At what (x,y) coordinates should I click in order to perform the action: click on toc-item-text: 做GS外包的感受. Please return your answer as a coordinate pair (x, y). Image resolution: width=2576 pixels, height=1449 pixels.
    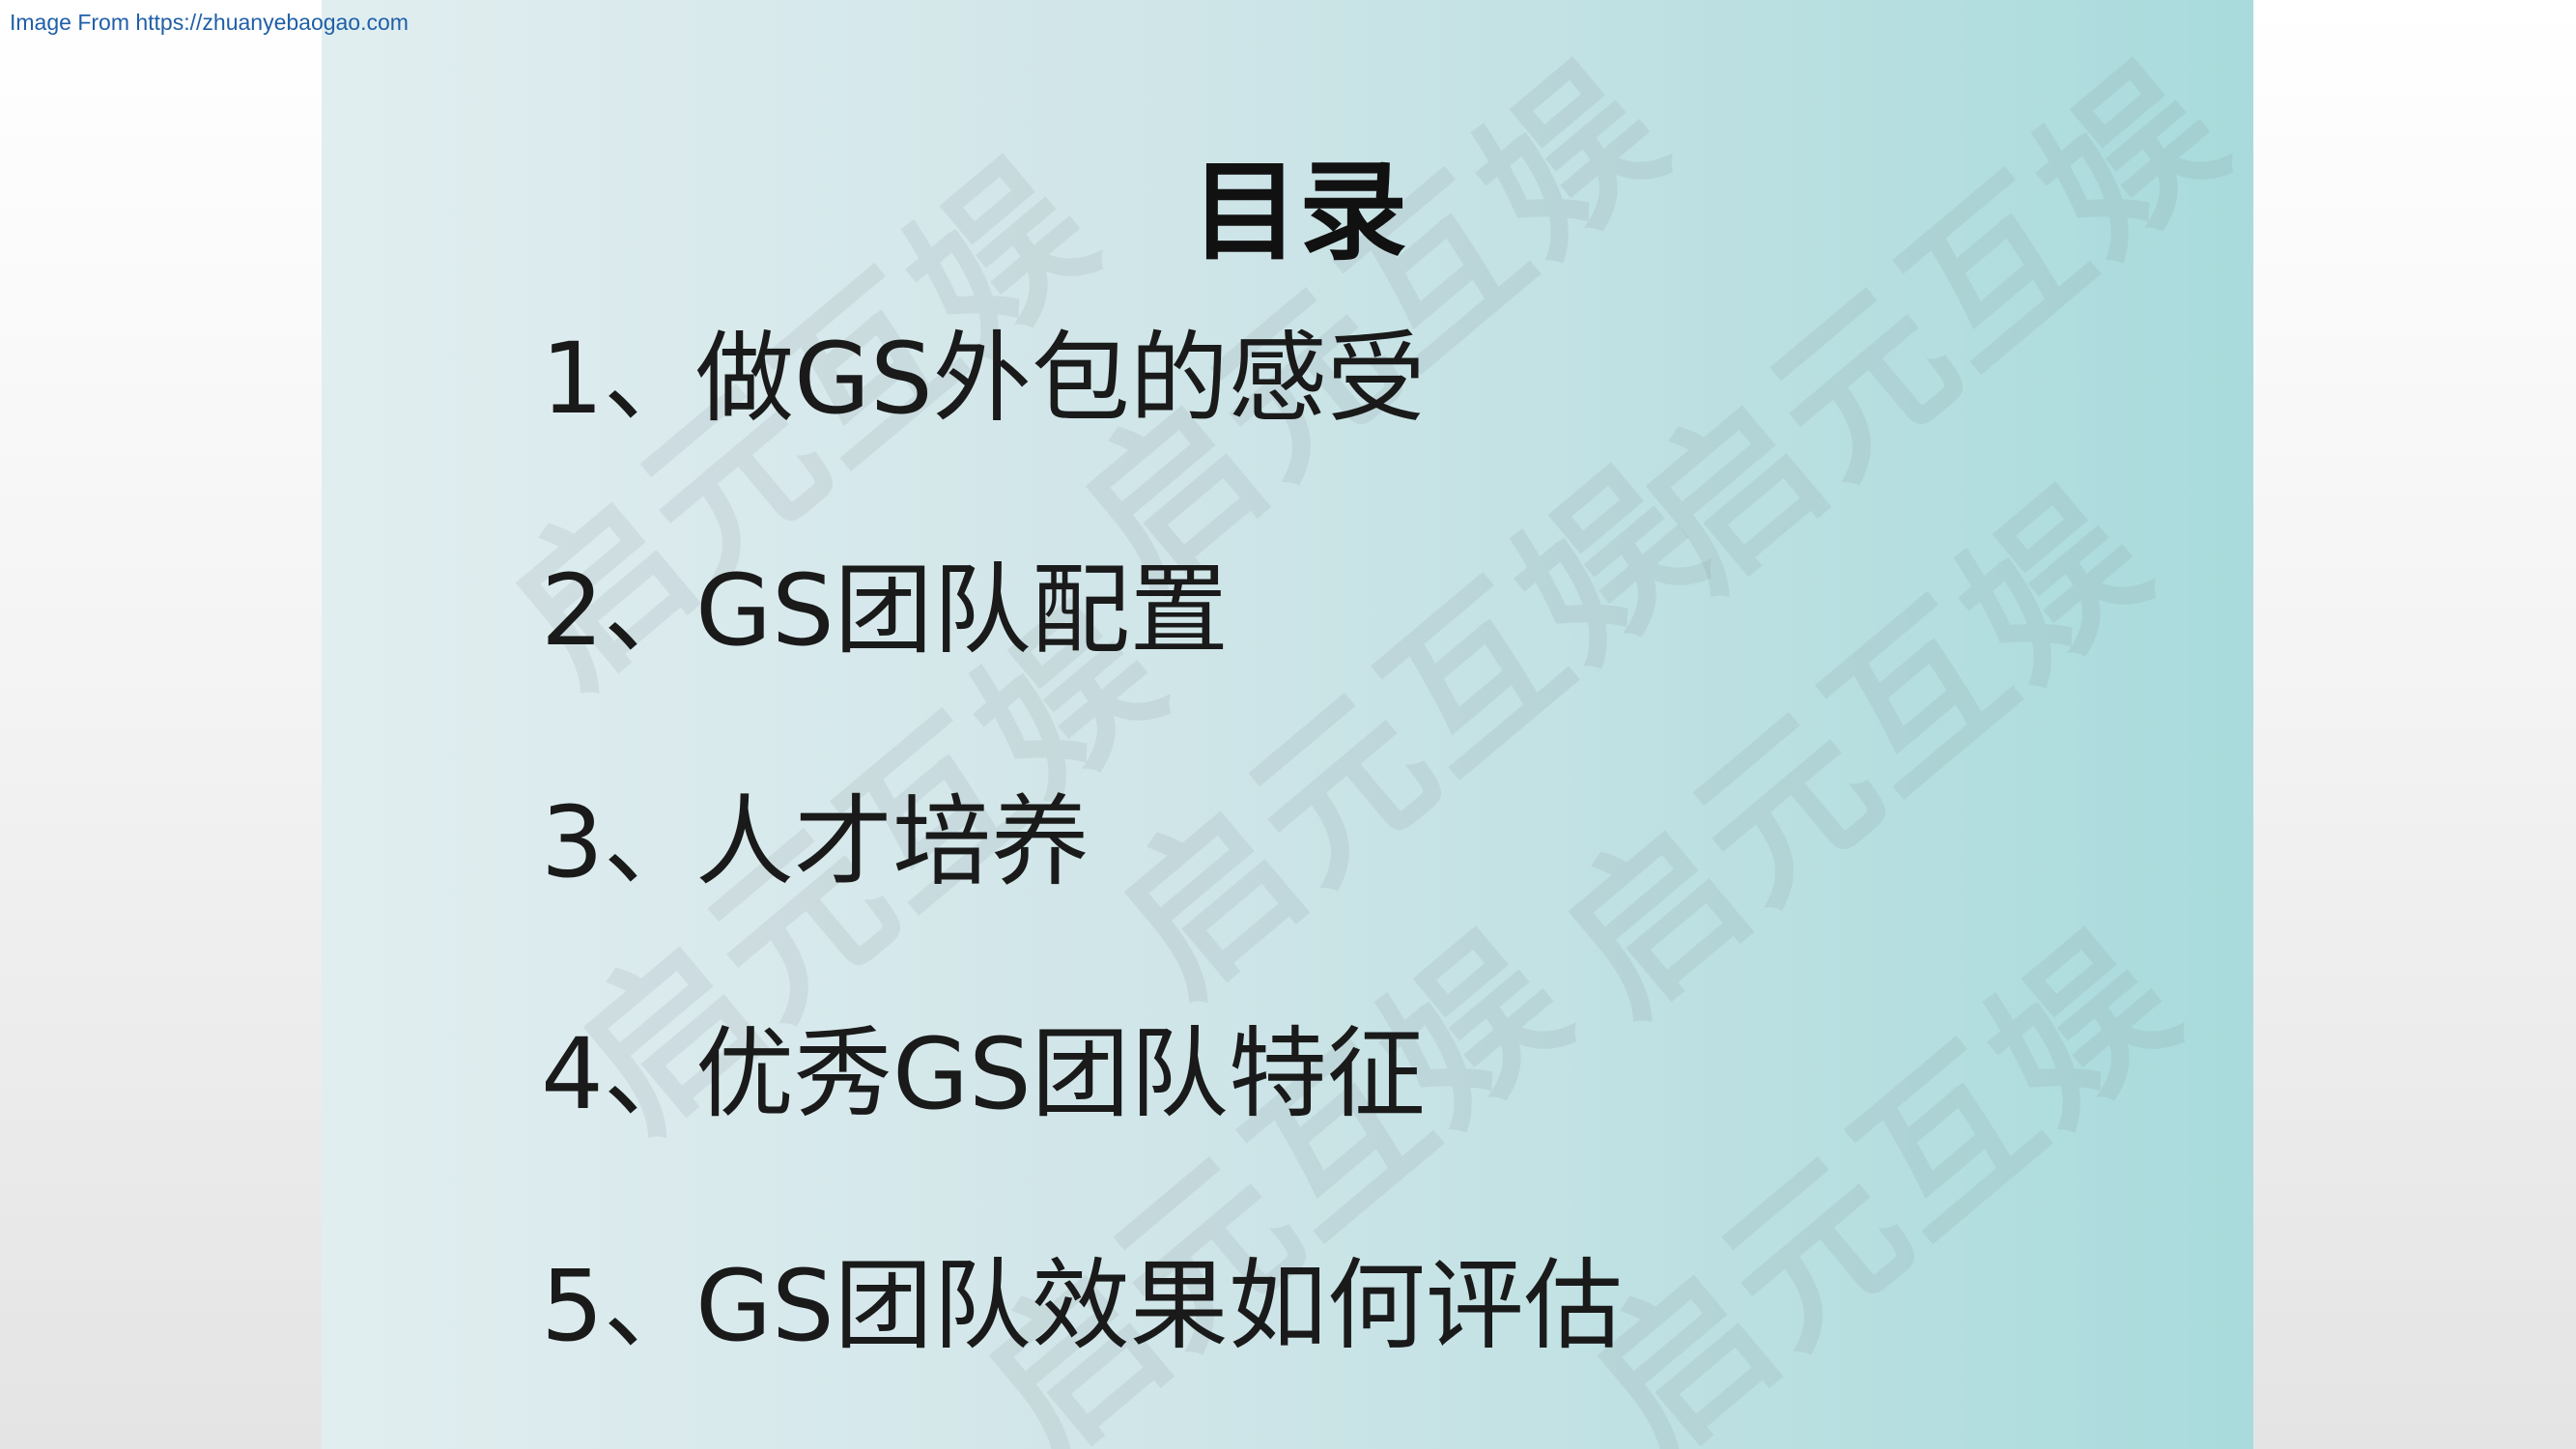
    Looking at the image, I should click on (1060, 379).